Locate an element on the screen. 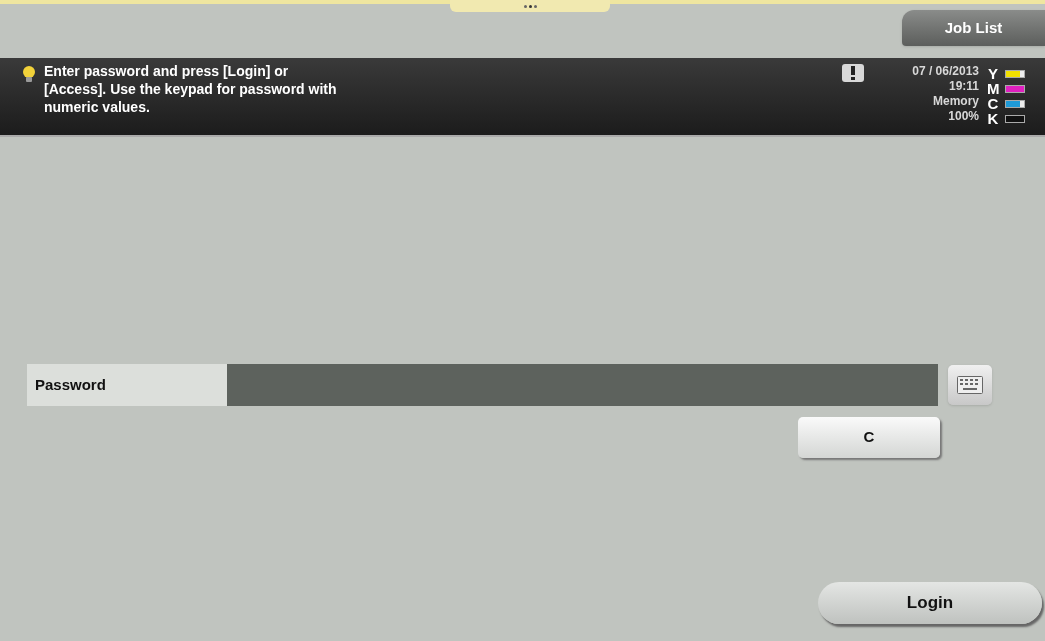 This screenshot has width=1045, height=641. keyboard-button is located at coordinates (970, 385).